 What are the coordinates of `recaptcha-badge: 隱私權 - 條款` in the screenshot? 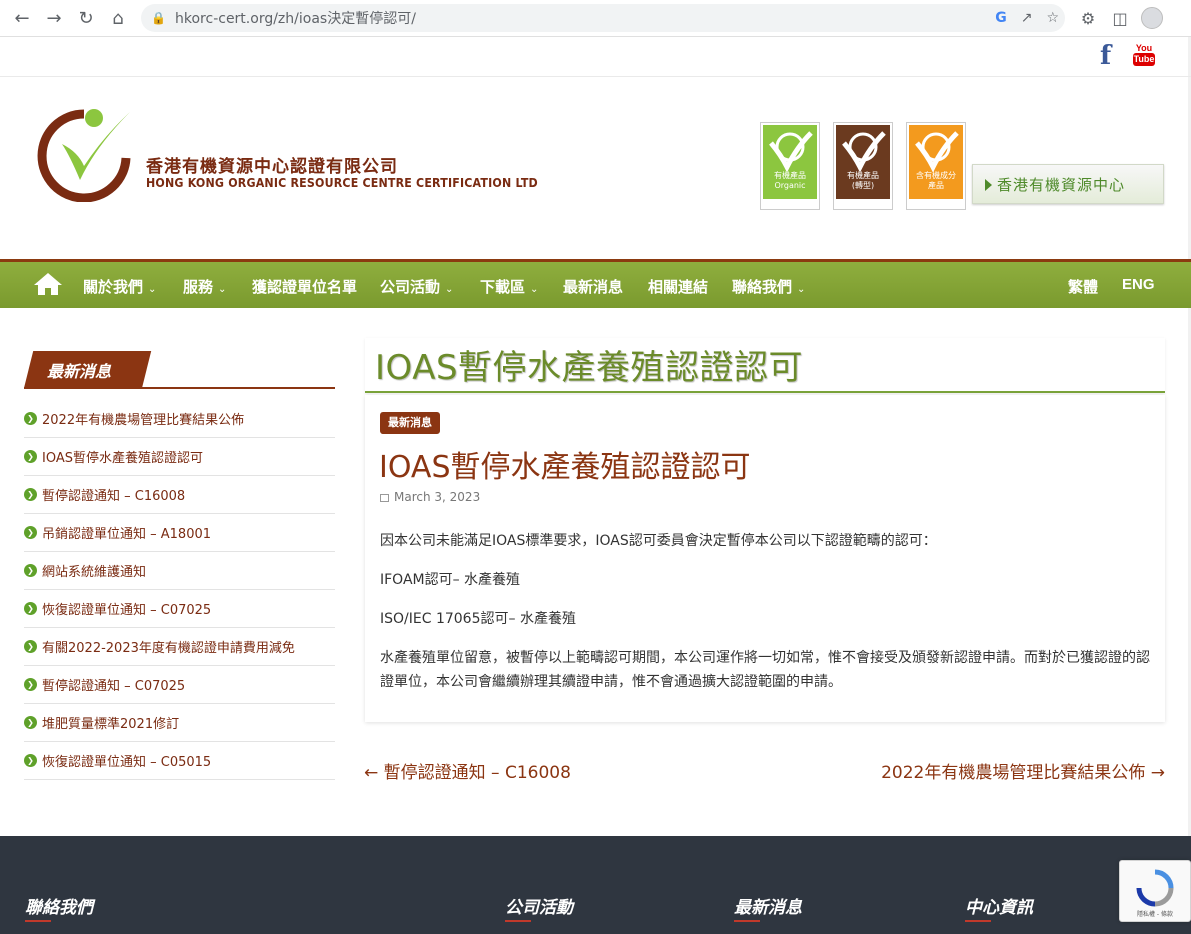 It's located at (1155, 891).